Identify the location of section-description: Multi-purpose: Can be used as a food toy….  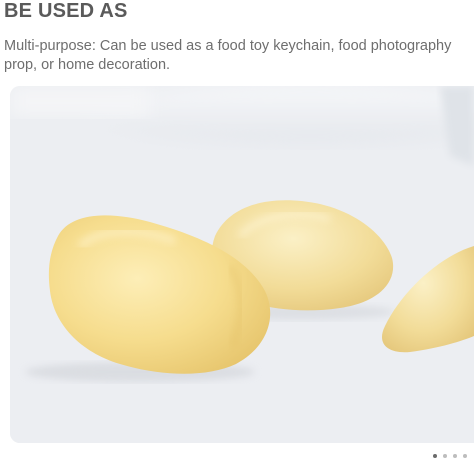
(228, 55).